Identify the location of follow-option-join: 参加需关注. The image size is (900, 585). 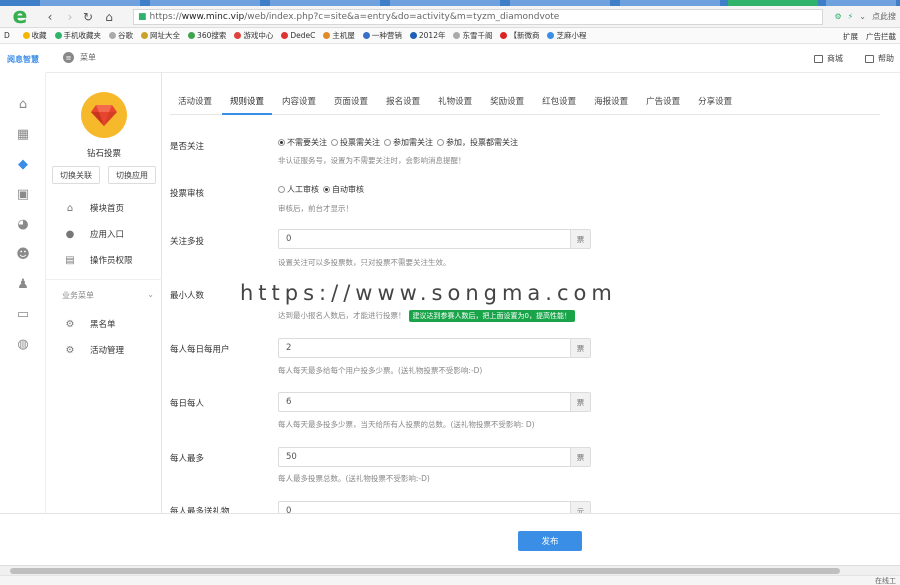
(408, 142).